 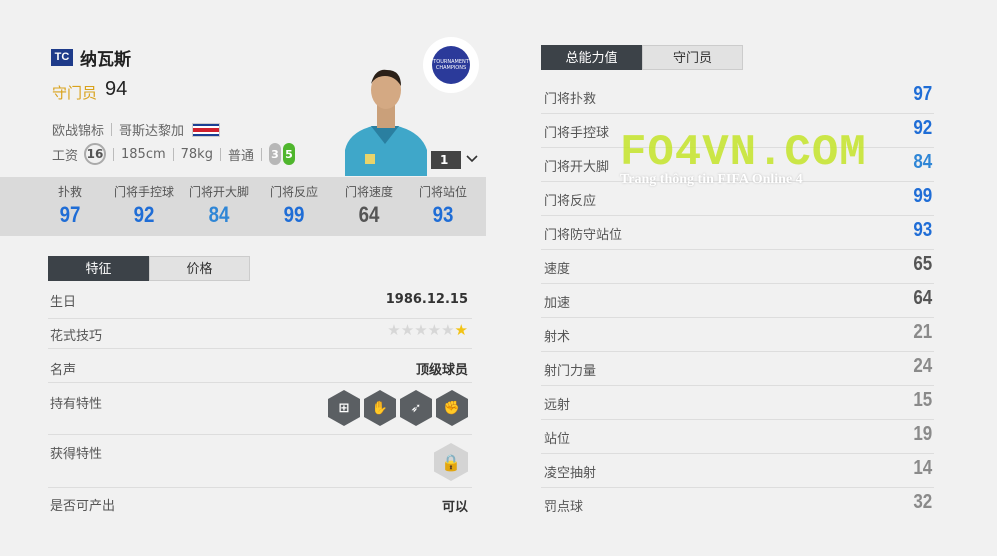 What do you see at coordinates (260, 334) in the screenshot?
I see `info-row-skill-moves: 花式技巧 ★★★★★★` at bounding box center [260, 334].